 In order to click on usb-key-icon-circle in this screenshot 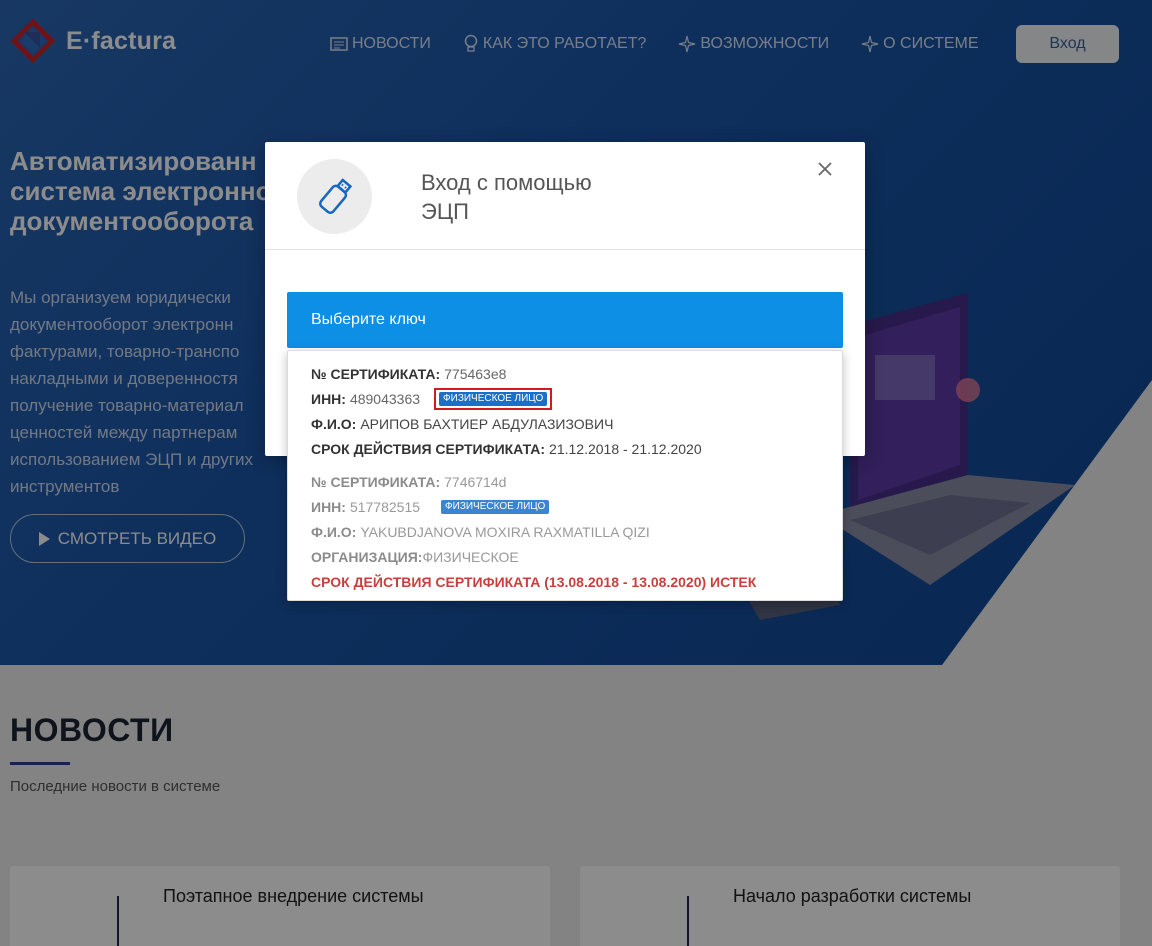, I will do `click(334, 196)`.